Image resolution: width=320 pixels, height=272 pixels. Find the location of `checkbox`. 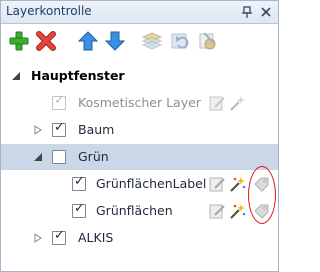

checkbox is located at coordinates (59, 157).